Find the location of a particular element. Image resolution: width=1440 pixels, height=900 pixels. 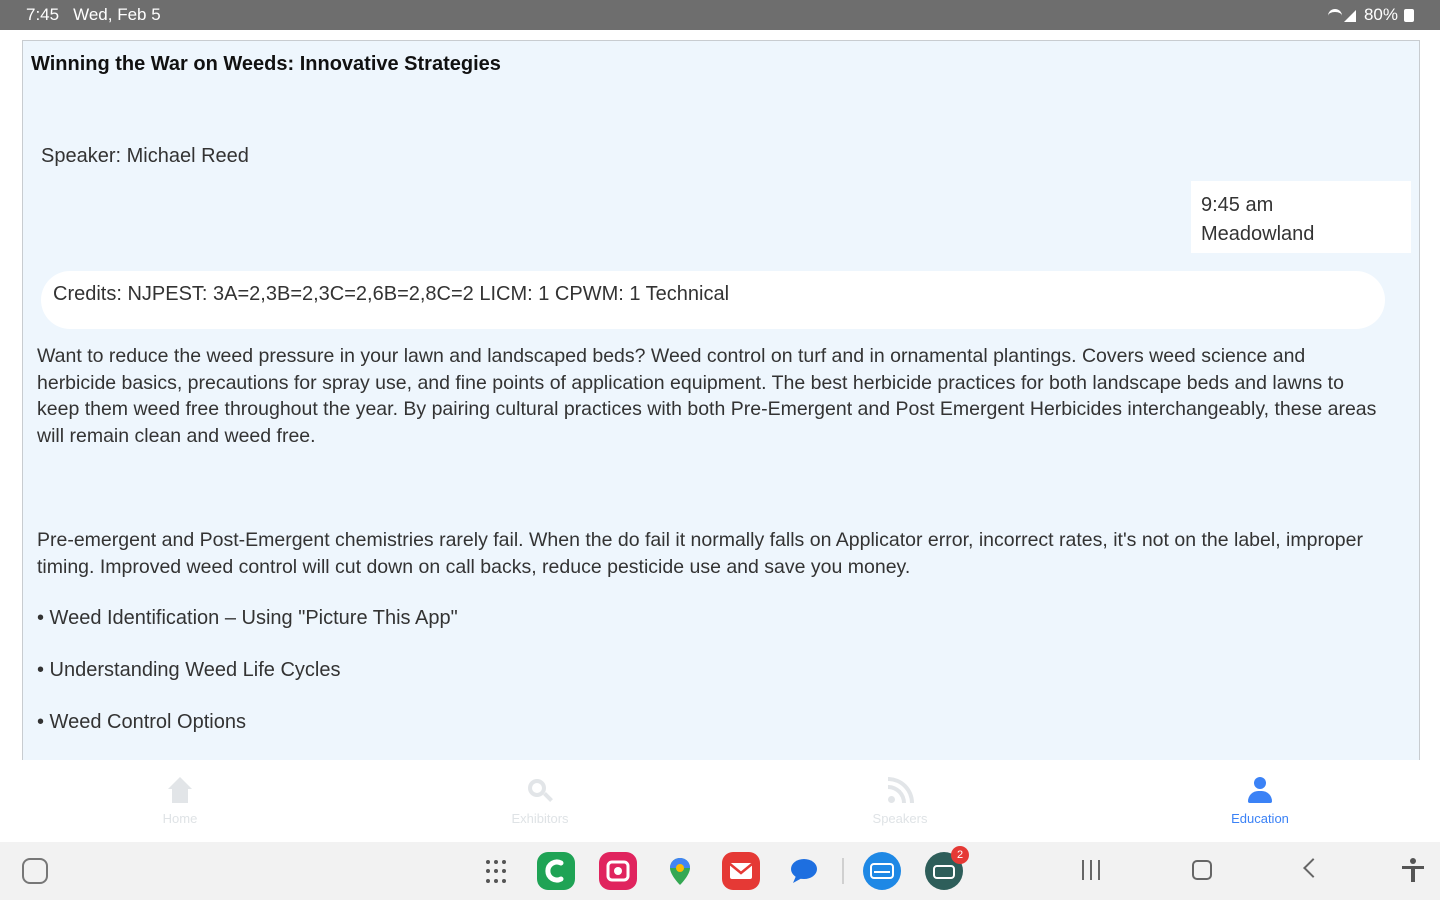

nav-speakers: Speakers is located at coordinates (900, 801).